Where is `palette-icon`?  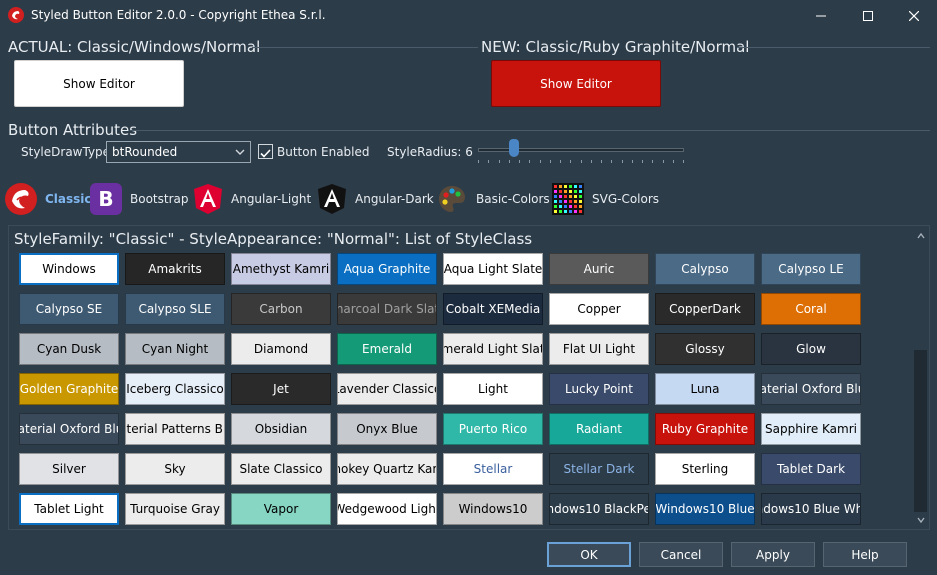
palette-icon is located at coordinates (452, 199).